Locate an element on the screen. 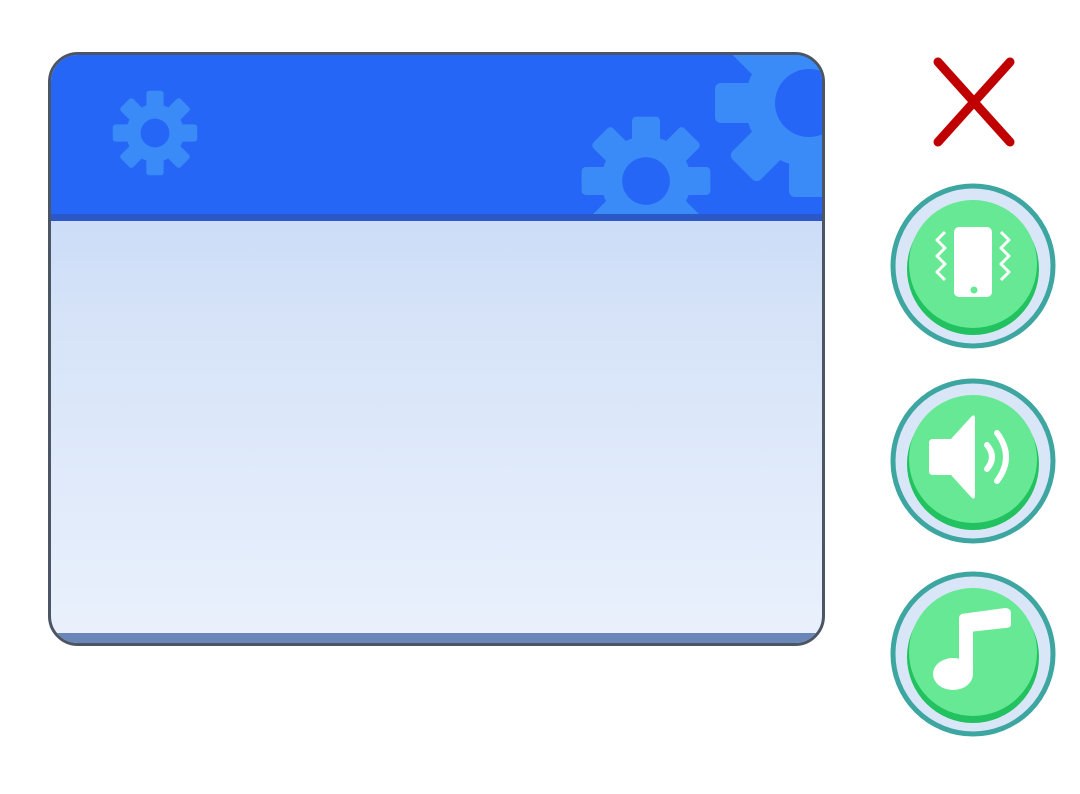 The width and height of the screenshot is (1080, 794). header-divider is located at coordinates (436, 217).